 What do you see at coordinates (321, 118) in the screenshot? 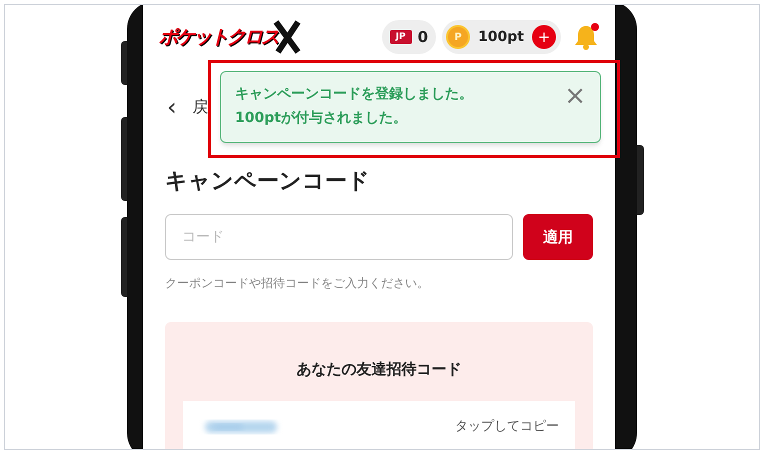
I see `toast-message: 100ptが付与されました。` at bounding box center [321, 118].